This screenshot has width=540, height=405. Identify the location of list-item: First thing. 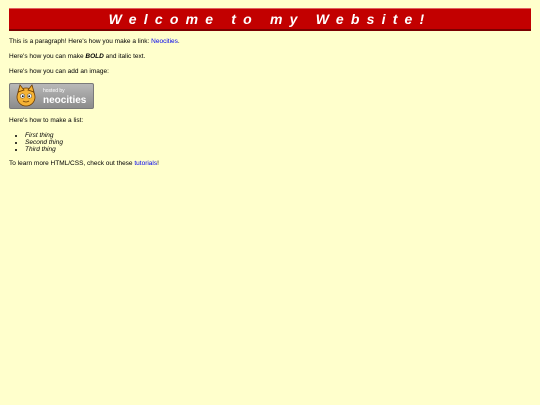
(278, 135).